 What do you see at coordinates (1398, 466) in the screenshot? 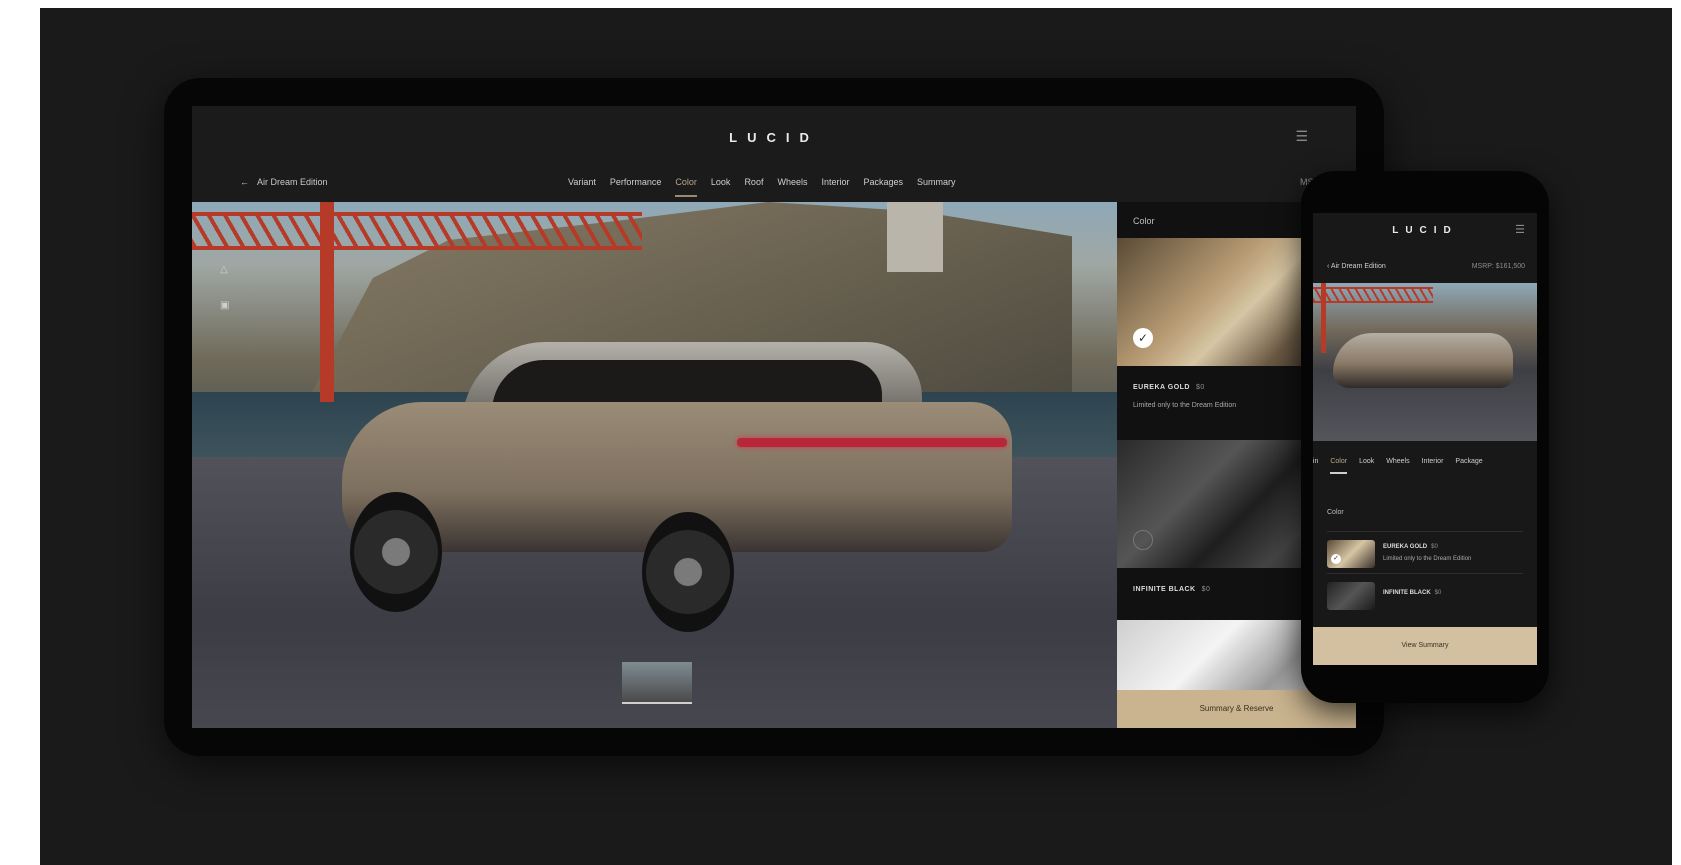
I see `configurator-tabs: ain Color Look Wheels Interior Package` at bounding box center [1398, 466].